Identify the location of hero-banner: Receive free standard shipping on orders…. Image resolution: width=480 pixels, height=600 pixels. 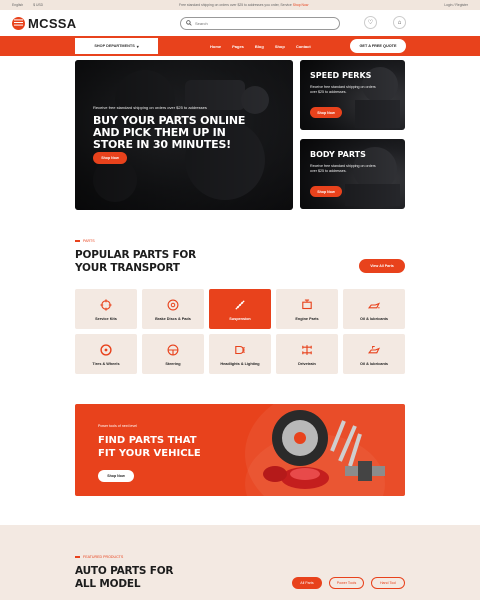
(184, 135).